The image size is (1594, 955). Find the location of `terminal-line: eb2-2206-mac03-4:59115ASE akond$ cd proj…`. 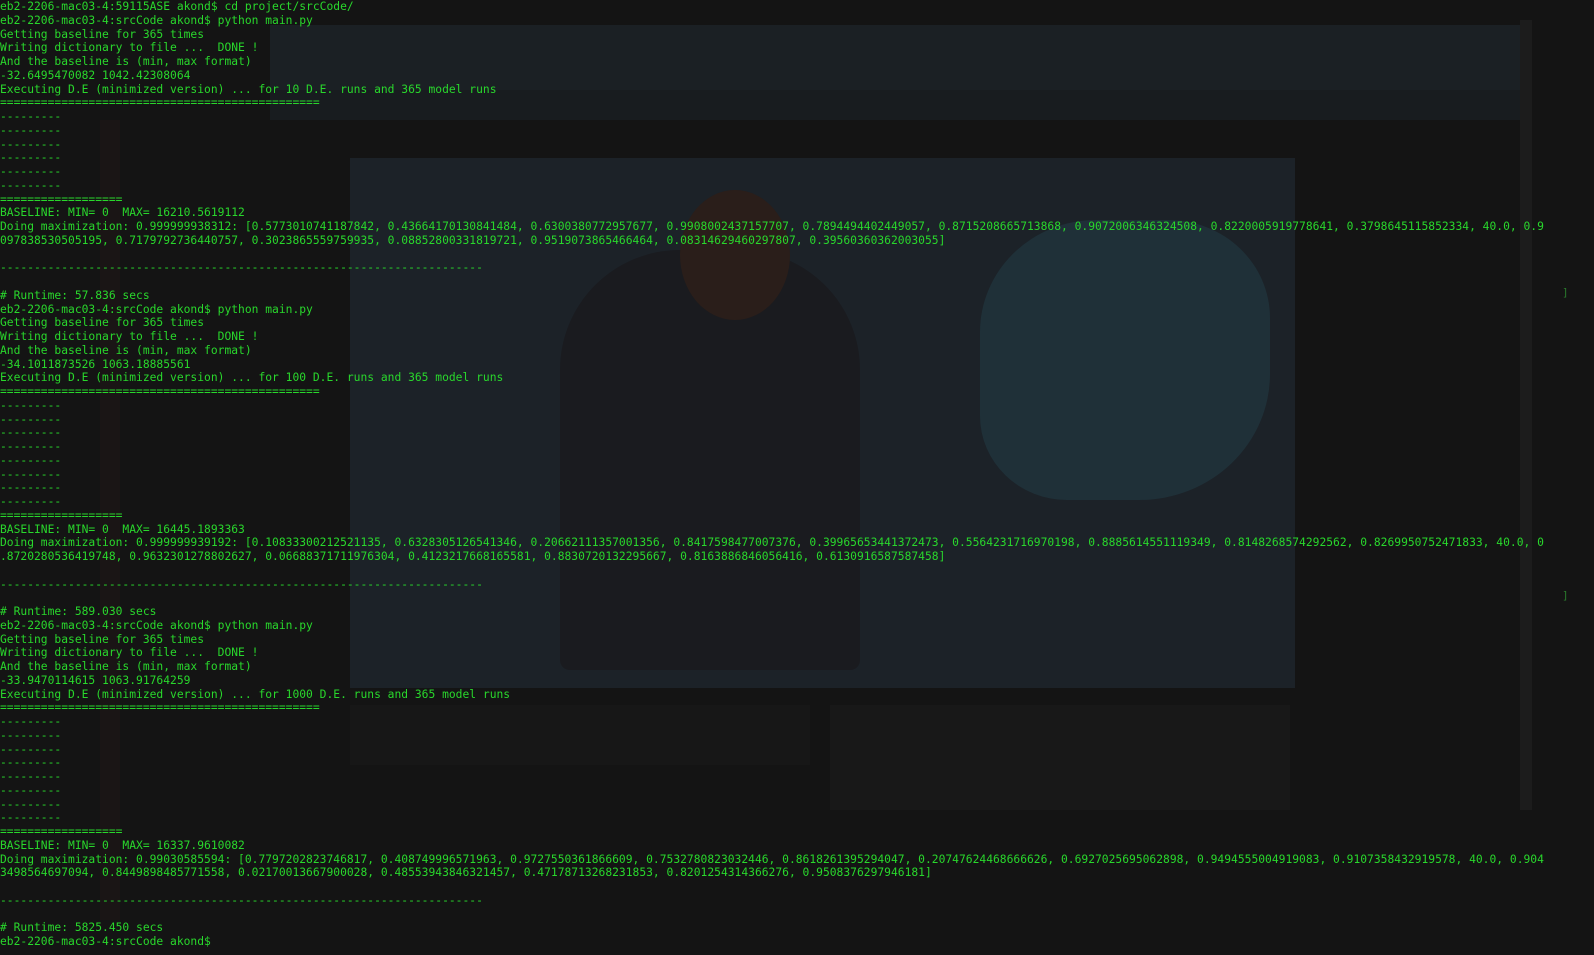

terminal-line: eb2-2206-mac03-4:59115ASE akond$ cd proj… is located at coordinates (177, 6).